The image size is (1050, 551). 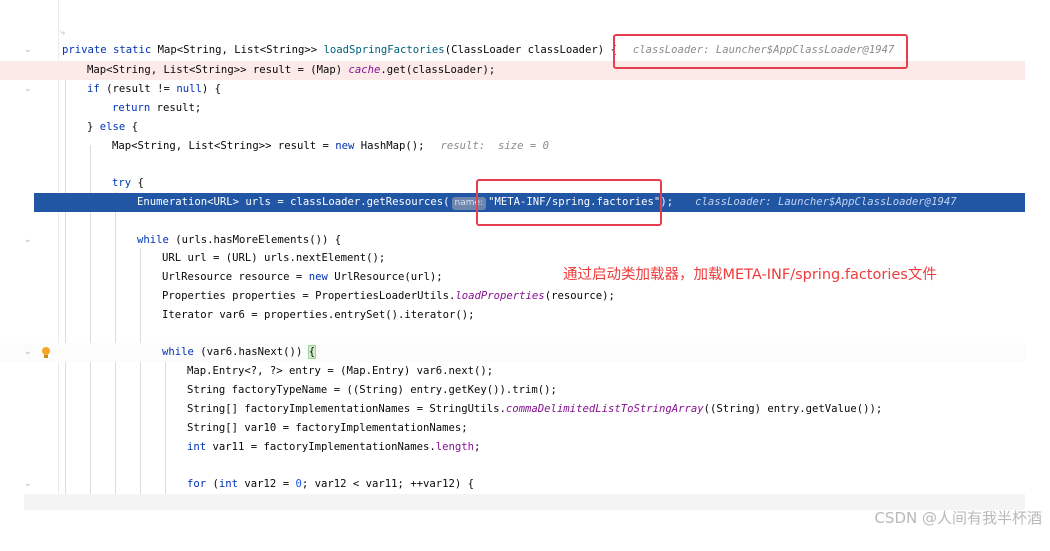 What do you see at coordinates (312, 352) in the screenshot?
I see `matched-brace: {` at bounding box center [312, 352].